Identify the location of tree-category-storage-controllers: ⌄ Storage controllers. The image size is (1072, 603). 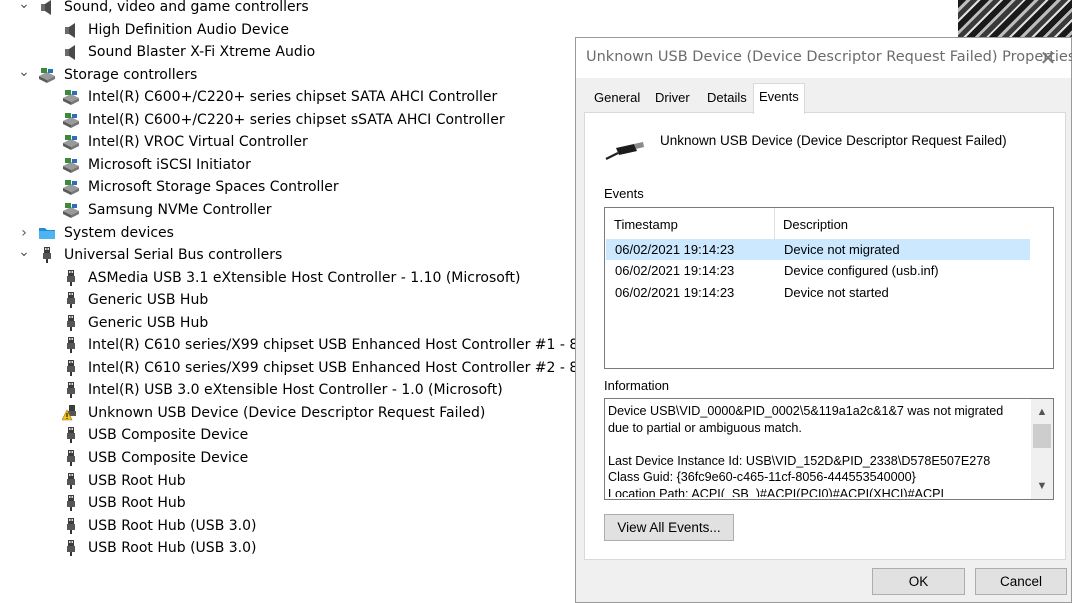
(286, 75).